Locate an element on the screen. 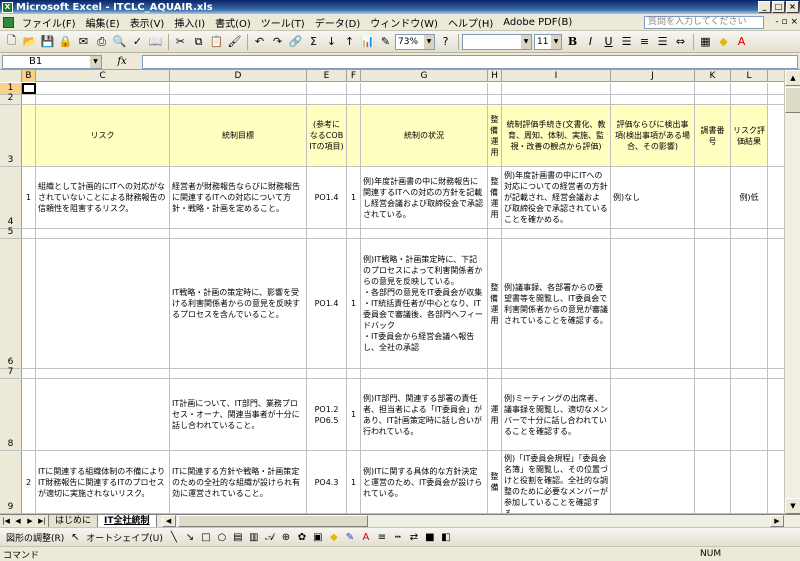 This screenshot has height=561, width=800. cell-no: 1 is located at coordinates (29, 197).